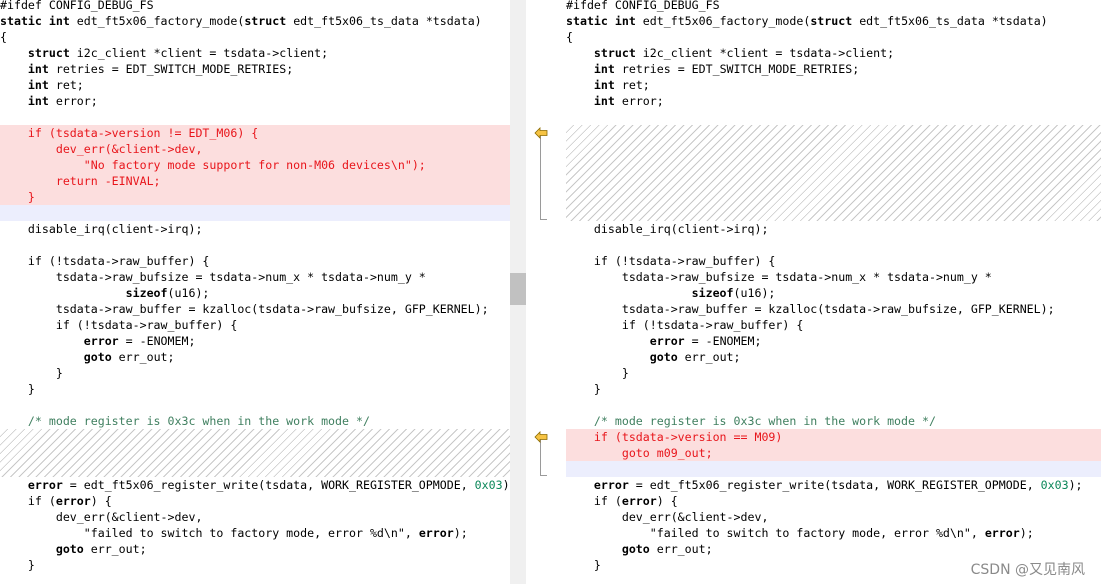 The image size is (1101, 584). What do you see at coordinates (101, 229) in the screenshot?
I see `code-token: disable_irq(client->irq);` at bounding box center [101, 229].